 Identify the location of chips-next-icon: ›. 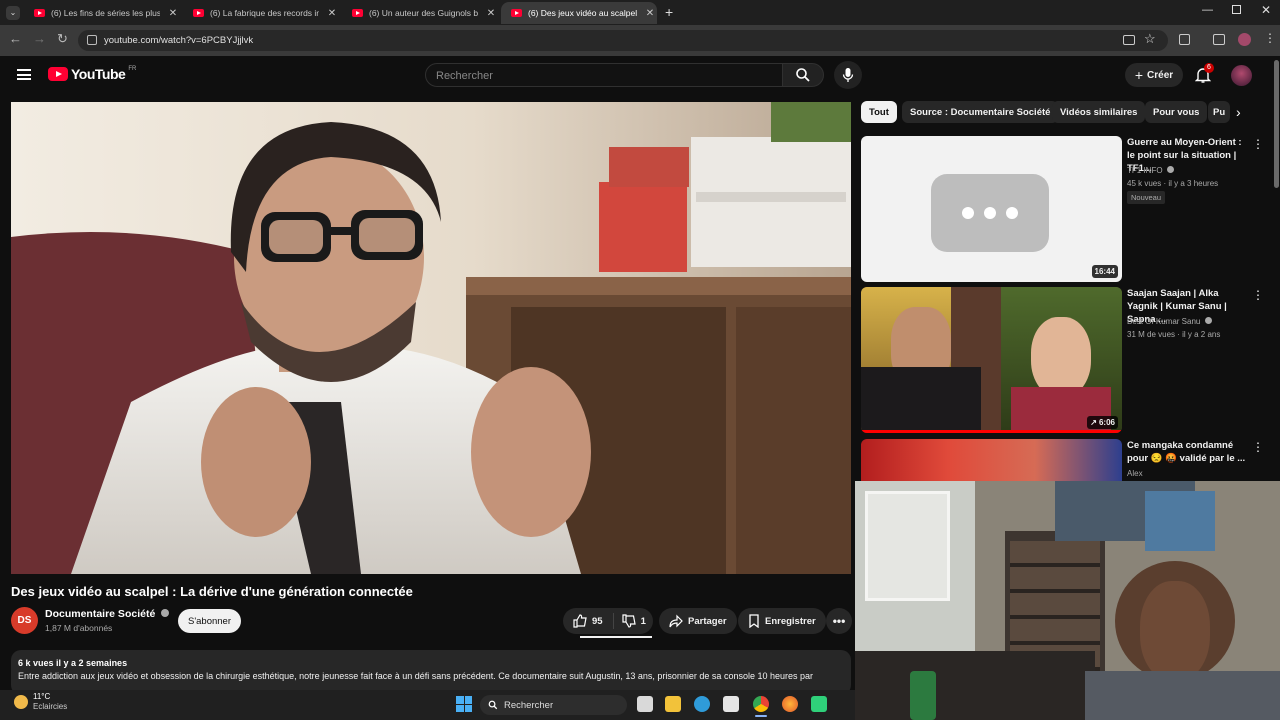
(1238, 112).